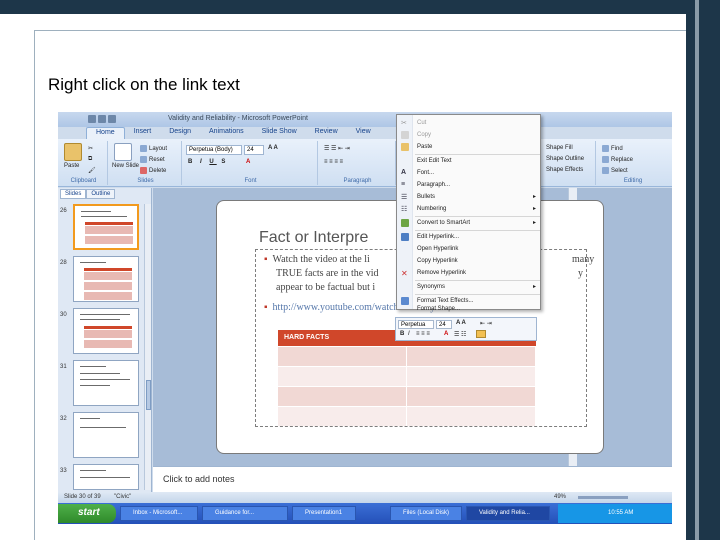 This screenshot has width=720, height=540. Describe the element at coordinates (87, 513) in the screenshot. I see `start-button: start` at that location.